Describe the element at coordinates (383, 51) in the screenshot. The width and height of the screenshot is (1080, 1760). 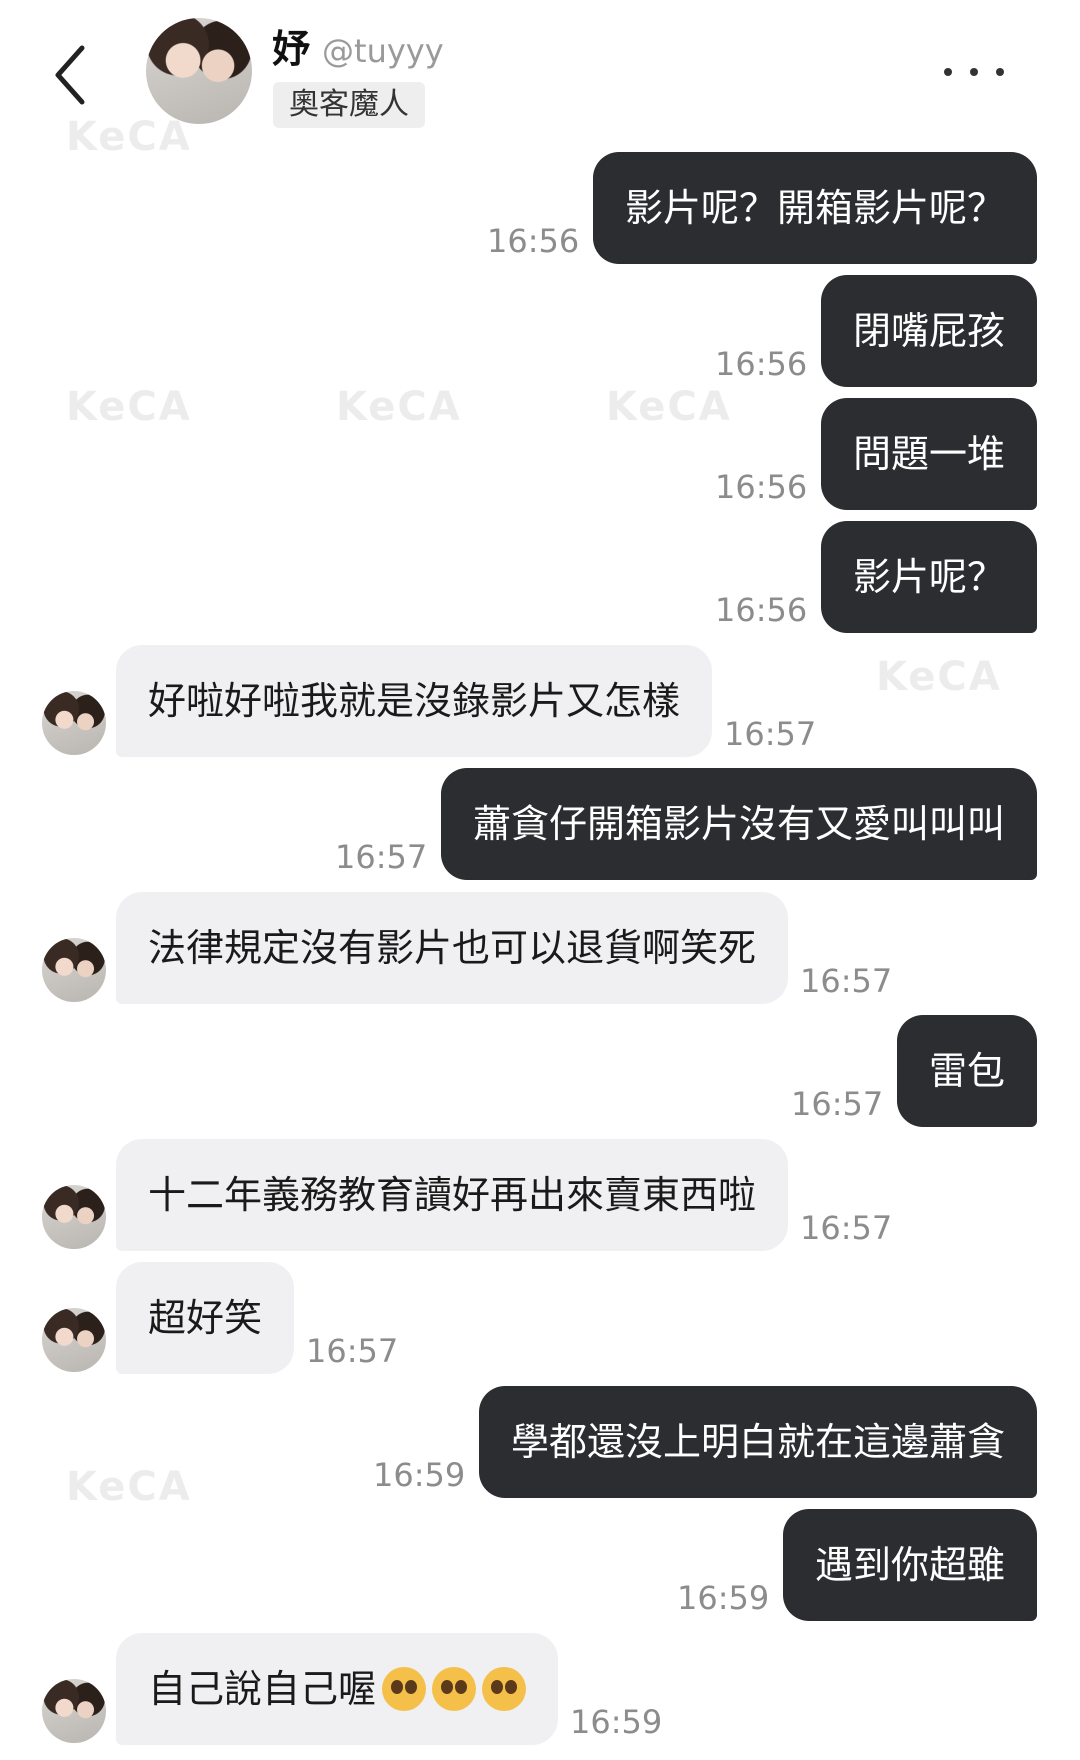
I see `contact-handle: @tuyyy` at that location.